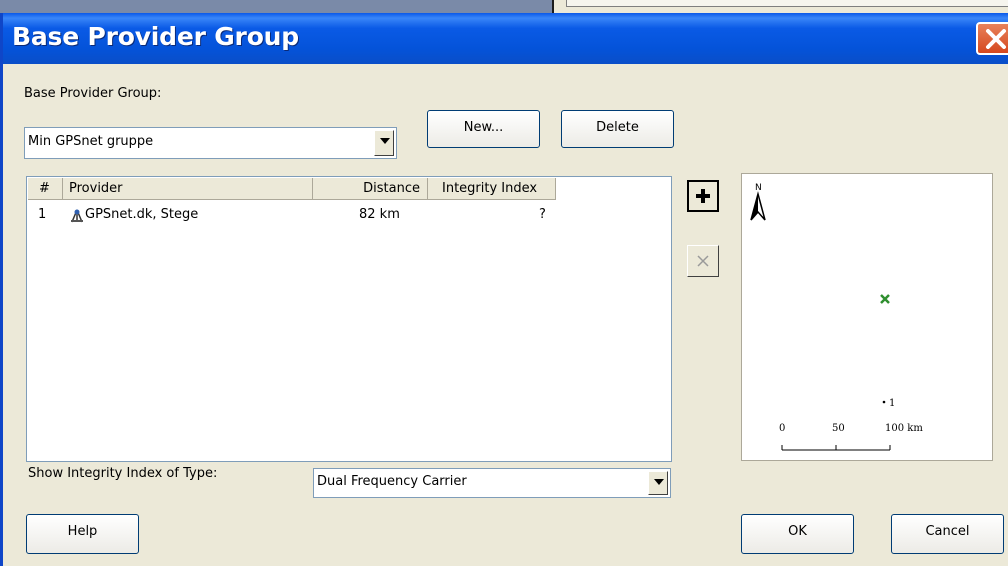 The height and width of the screenshot is (566, 1008). What do you see at coordinates (542, 214) in the screenshot?
I see `row-integrity: ?` at bounding box center [542, 214].